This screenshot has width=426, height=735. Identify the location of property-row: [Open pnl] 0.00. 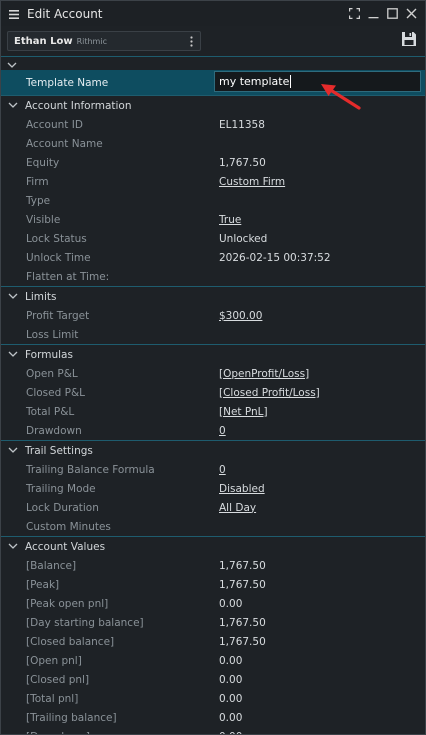
(213, 660).